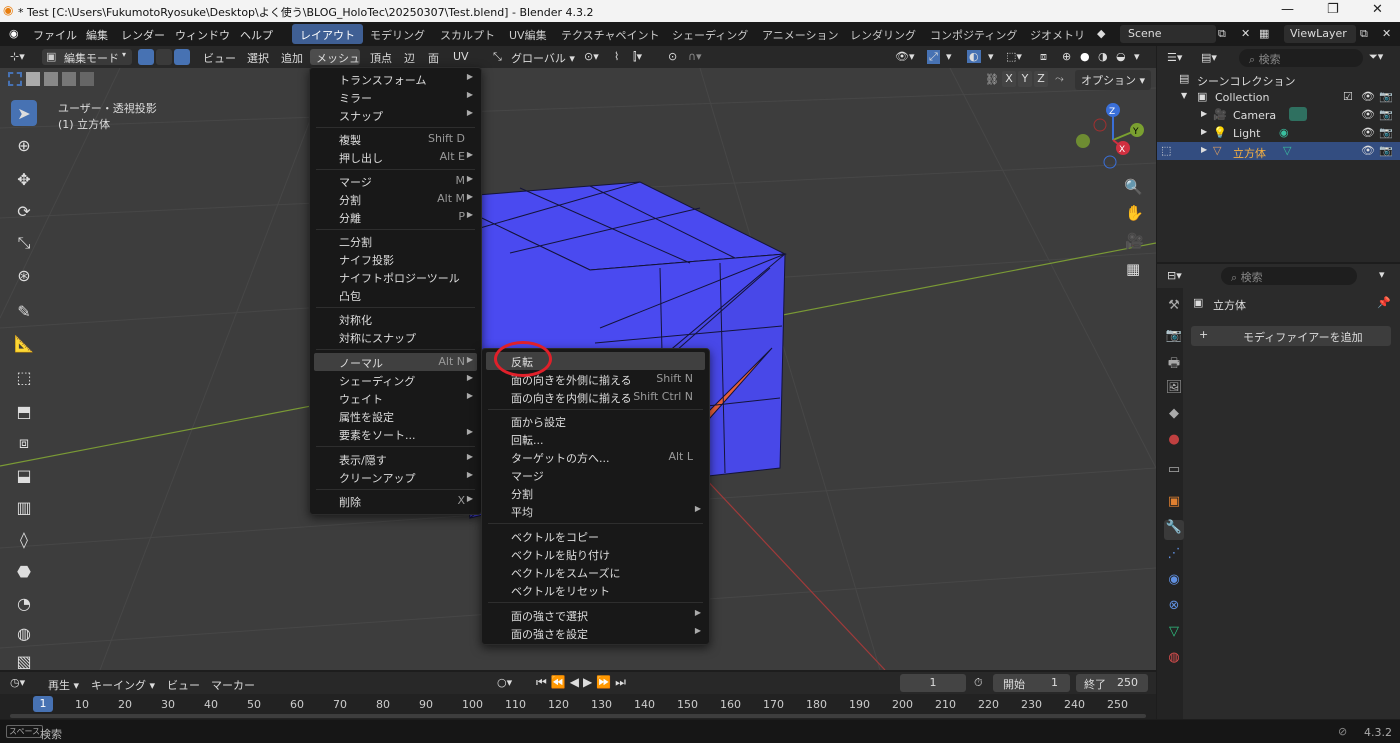  Describe the element at coordinates (395, 434) in the screenshot. I see `mesh-menu-item: 要素をソート... ▶` at that location.